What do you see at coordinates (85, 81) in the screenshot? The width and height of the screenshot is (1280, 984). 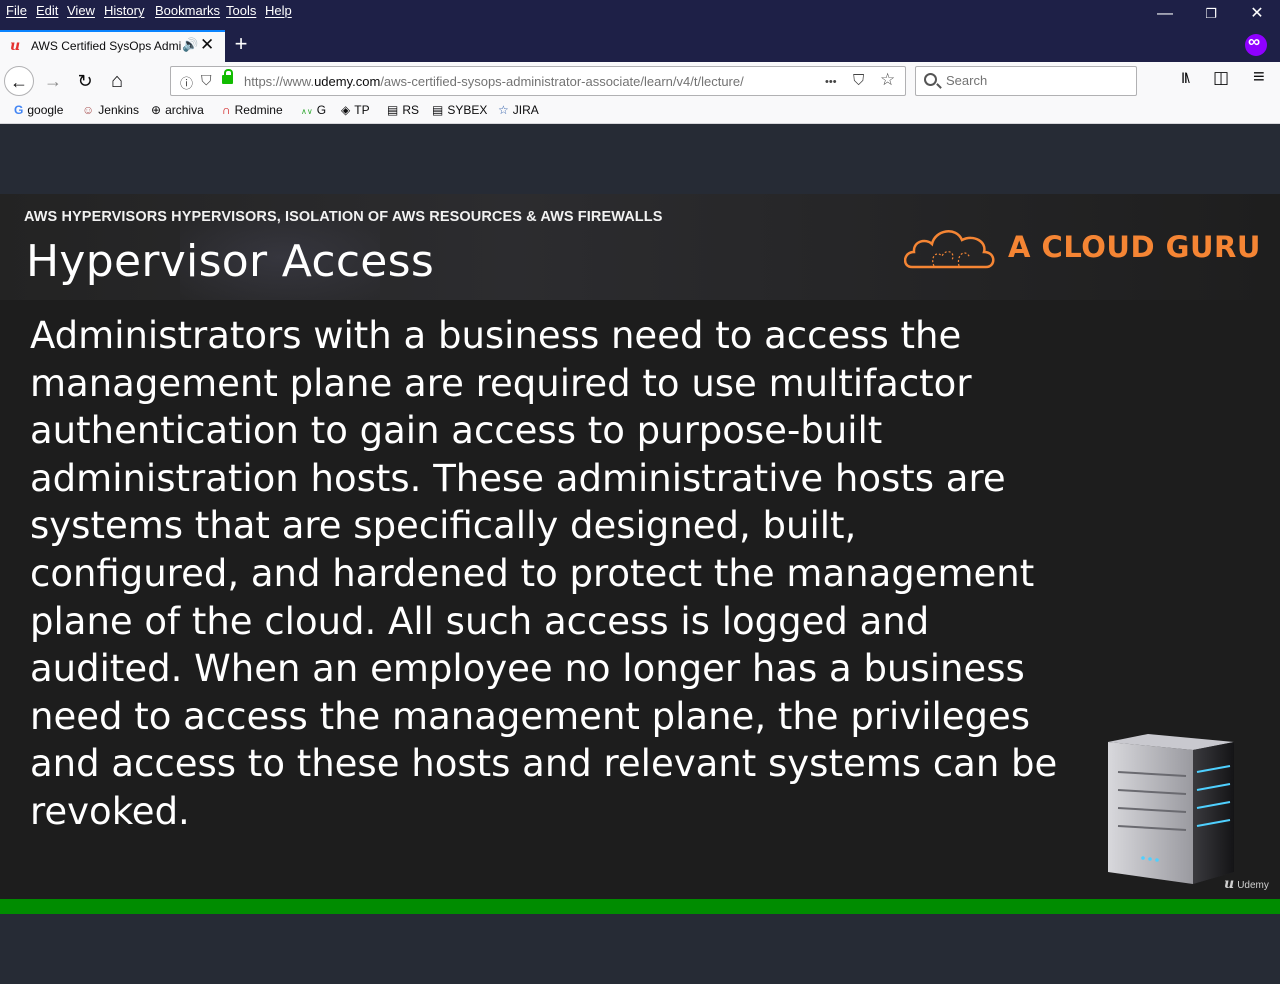 I see `reload-button: ↻` at bounding box center [85, 81].